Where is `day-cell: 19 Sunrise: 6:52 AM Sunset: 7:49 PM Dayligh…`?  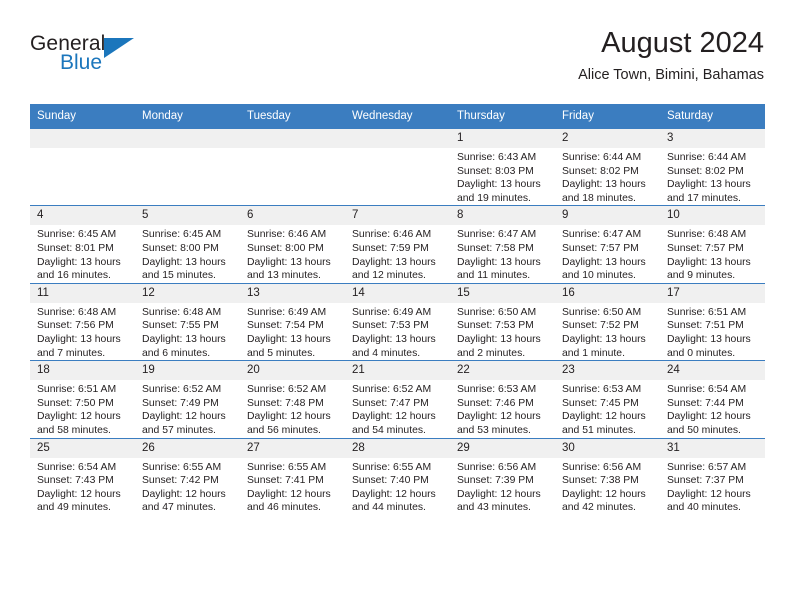 day-cell: 19 Sunrise: 6:52 AM Sunset: 7:49 PM Dayligh… is located at coordinates (187, 399).